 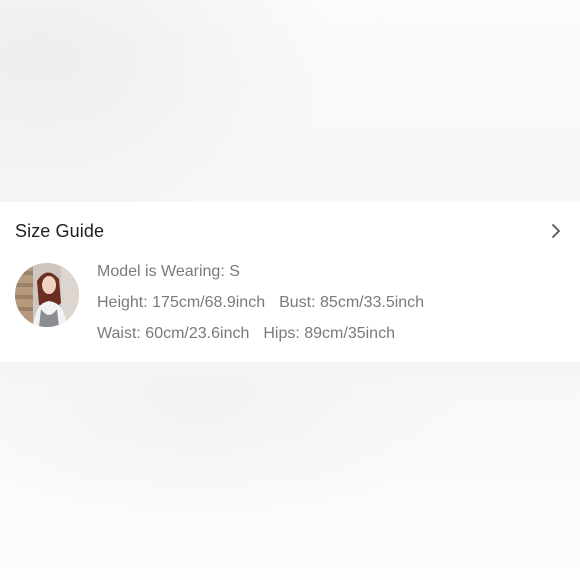 What do you see at coordinates (47, 295) in the screenshot?
I see `model-avatar` at bounding box center [47, 295].